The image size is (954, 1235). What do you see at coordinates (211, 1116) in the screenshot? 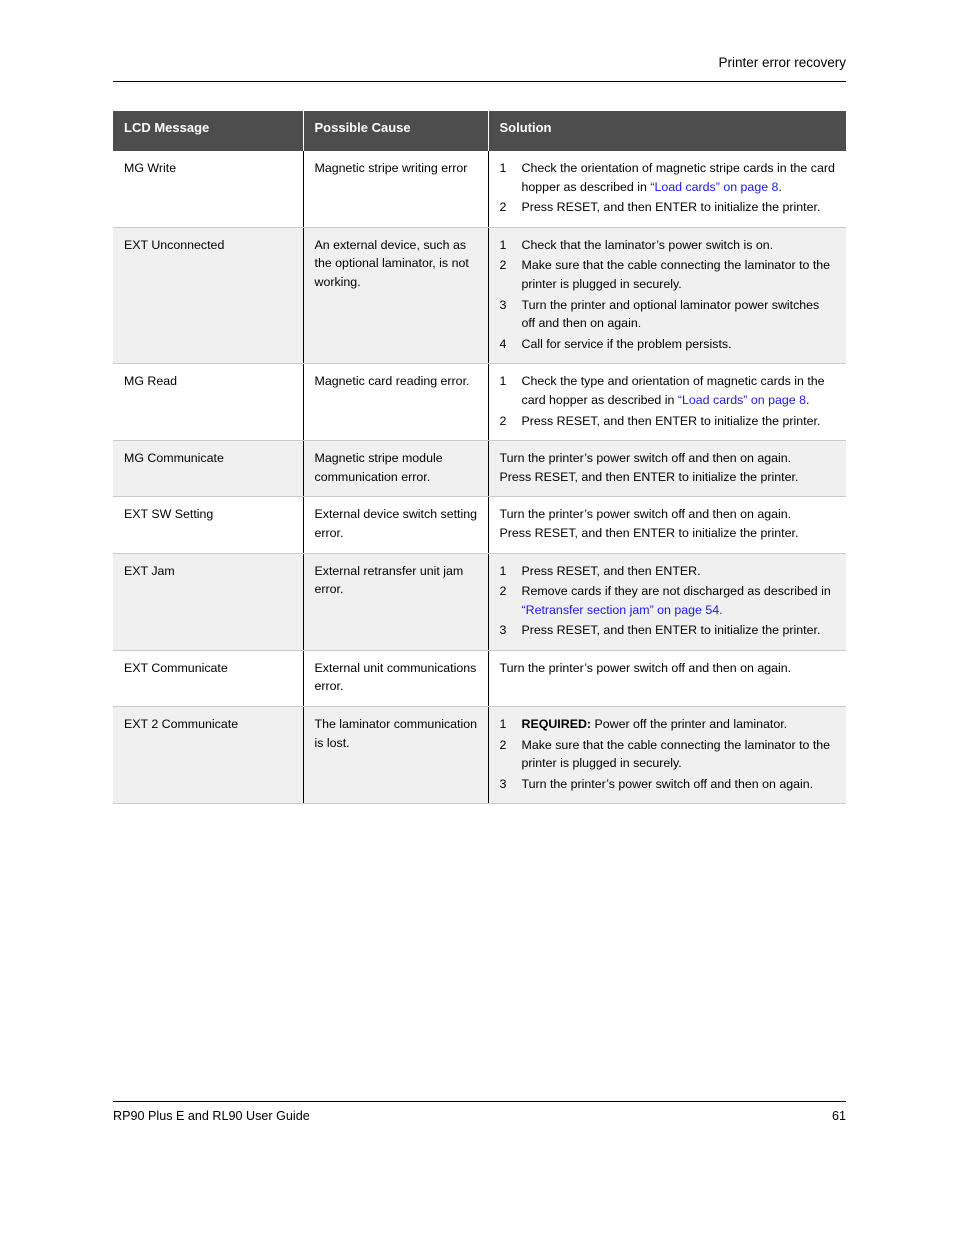
I see `footer-document-title: RP90 Plus E and RL90 User Guide` at bounding box center [211, 1116].